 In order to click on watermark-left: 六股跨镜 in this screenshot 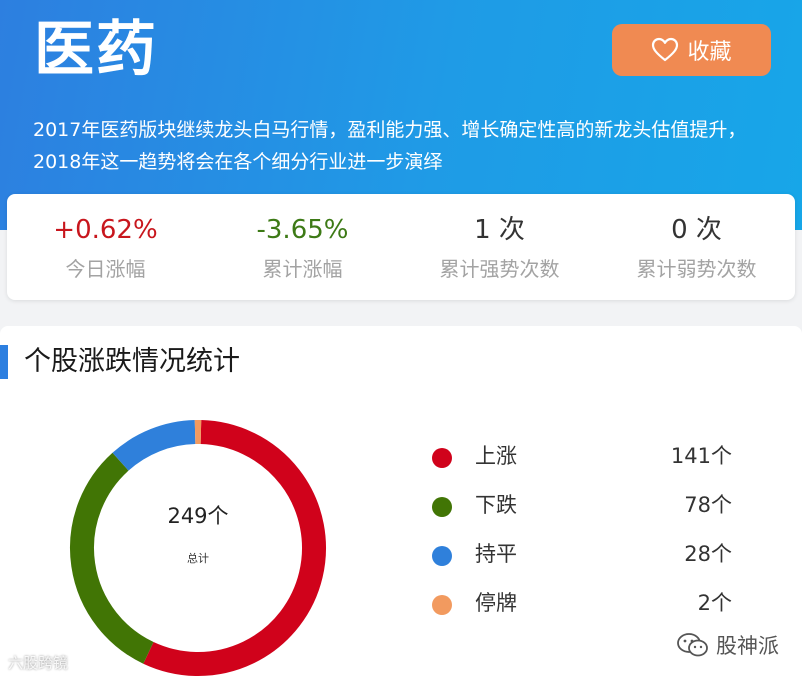, I will do `click(38, 662)`.